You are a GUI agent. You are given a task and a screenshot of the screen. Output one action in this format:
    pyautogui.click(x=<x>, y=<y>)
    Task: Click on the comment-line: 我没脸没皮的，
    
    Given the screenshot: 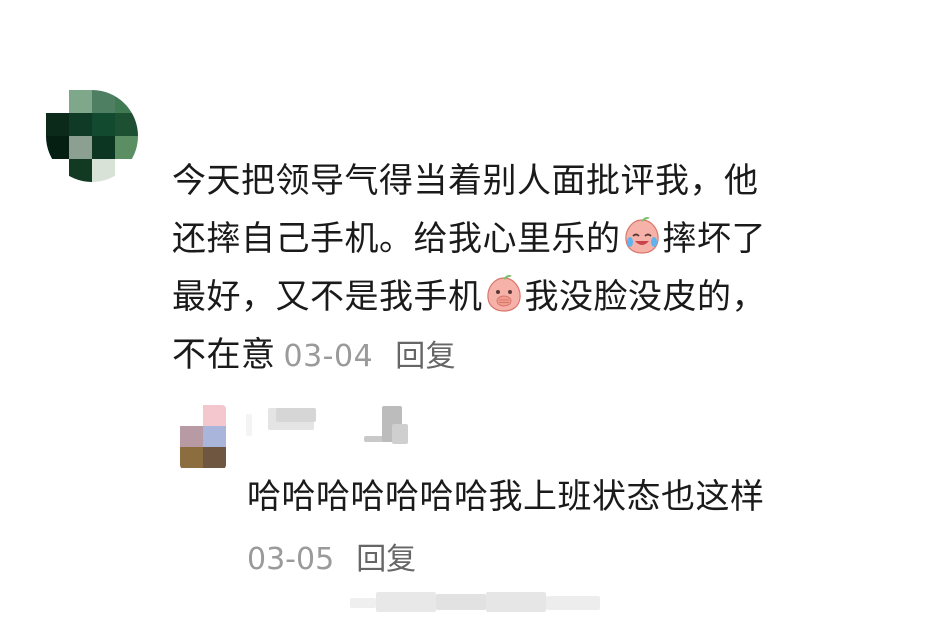 What is the action you would take?
    pyautogui.click(x=645, y=297)
    